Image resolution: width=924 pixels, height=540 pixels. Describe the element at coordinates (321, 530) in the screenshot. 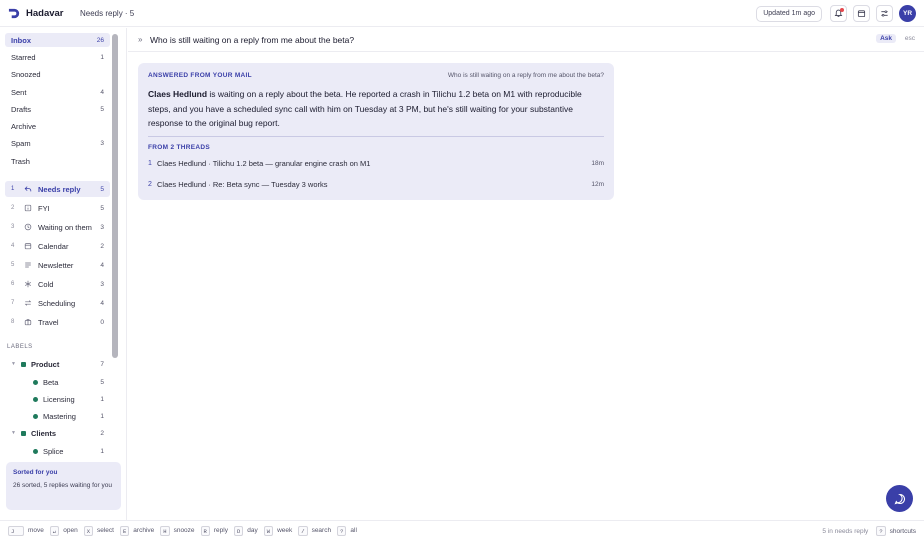

I see `shortcut-label: search` at that location.